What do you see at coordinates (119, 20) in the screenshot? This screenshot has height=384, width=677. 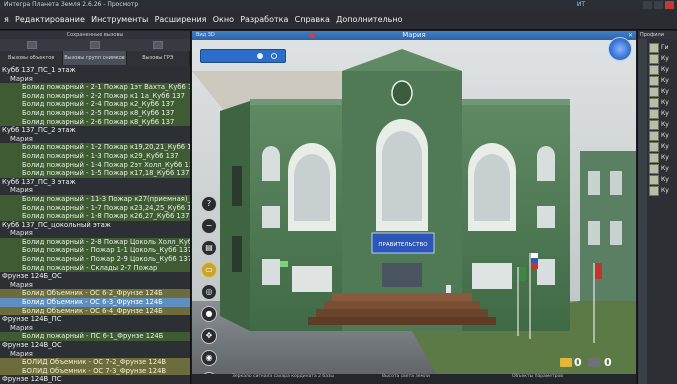 I see `menu-item: Инструменты` at bounding box center [119, 20].